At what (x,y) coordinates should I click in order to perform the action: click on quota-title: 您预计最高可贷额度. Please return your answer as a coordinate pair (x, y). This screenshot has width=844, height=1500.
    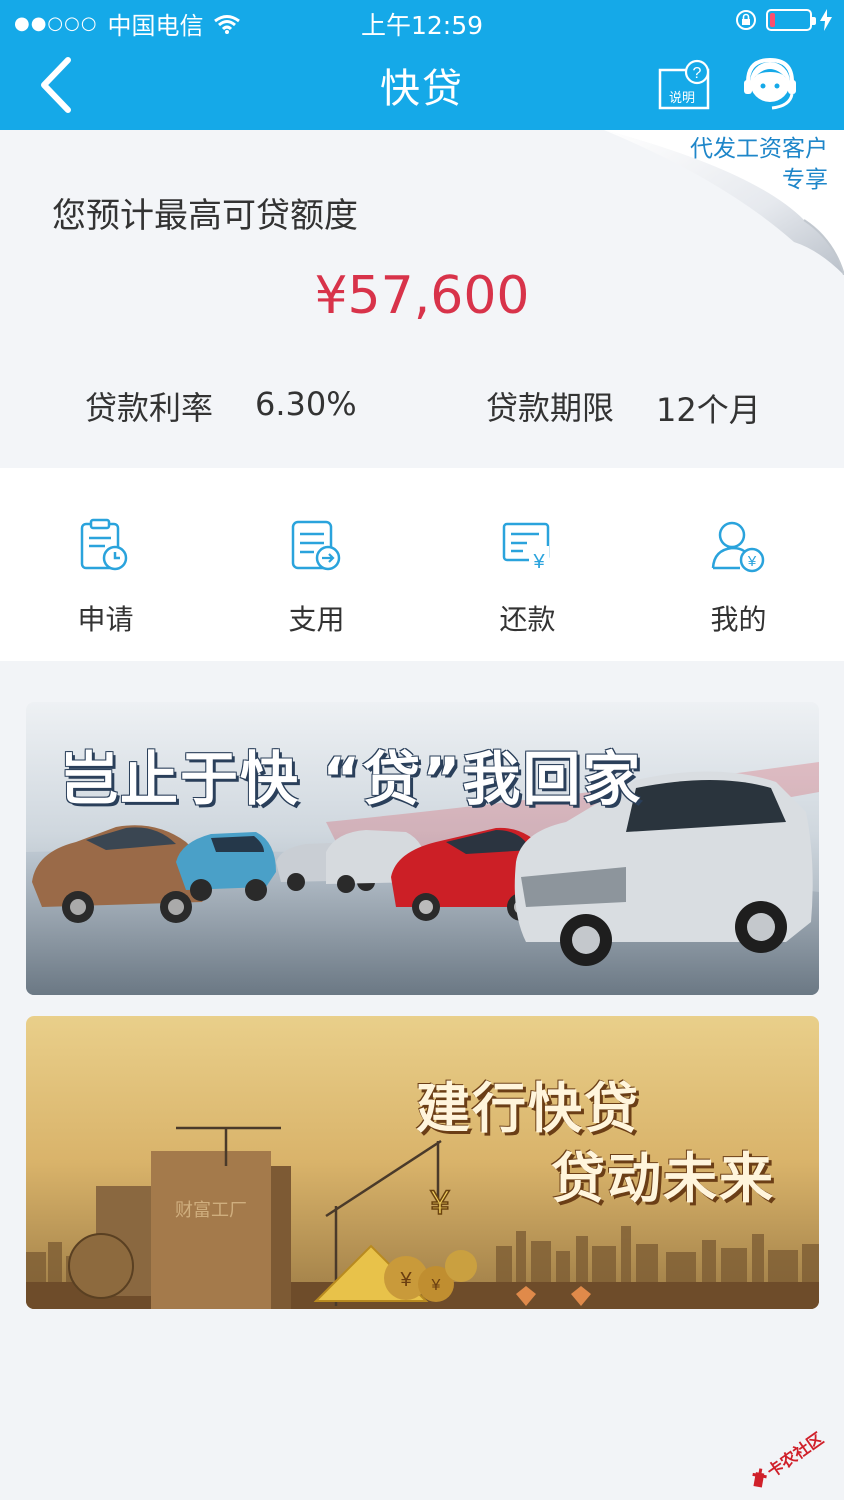
    Looking at the image, I should click on (205, 216).